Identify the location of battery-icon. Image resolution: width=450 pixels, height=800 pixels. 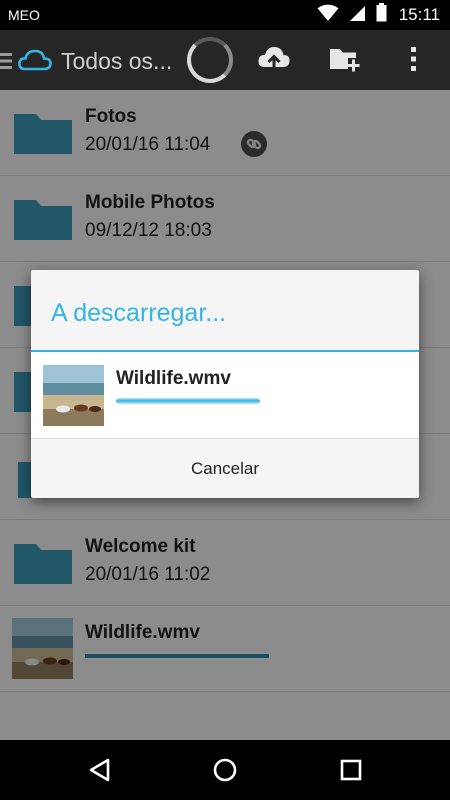
(381, 15).